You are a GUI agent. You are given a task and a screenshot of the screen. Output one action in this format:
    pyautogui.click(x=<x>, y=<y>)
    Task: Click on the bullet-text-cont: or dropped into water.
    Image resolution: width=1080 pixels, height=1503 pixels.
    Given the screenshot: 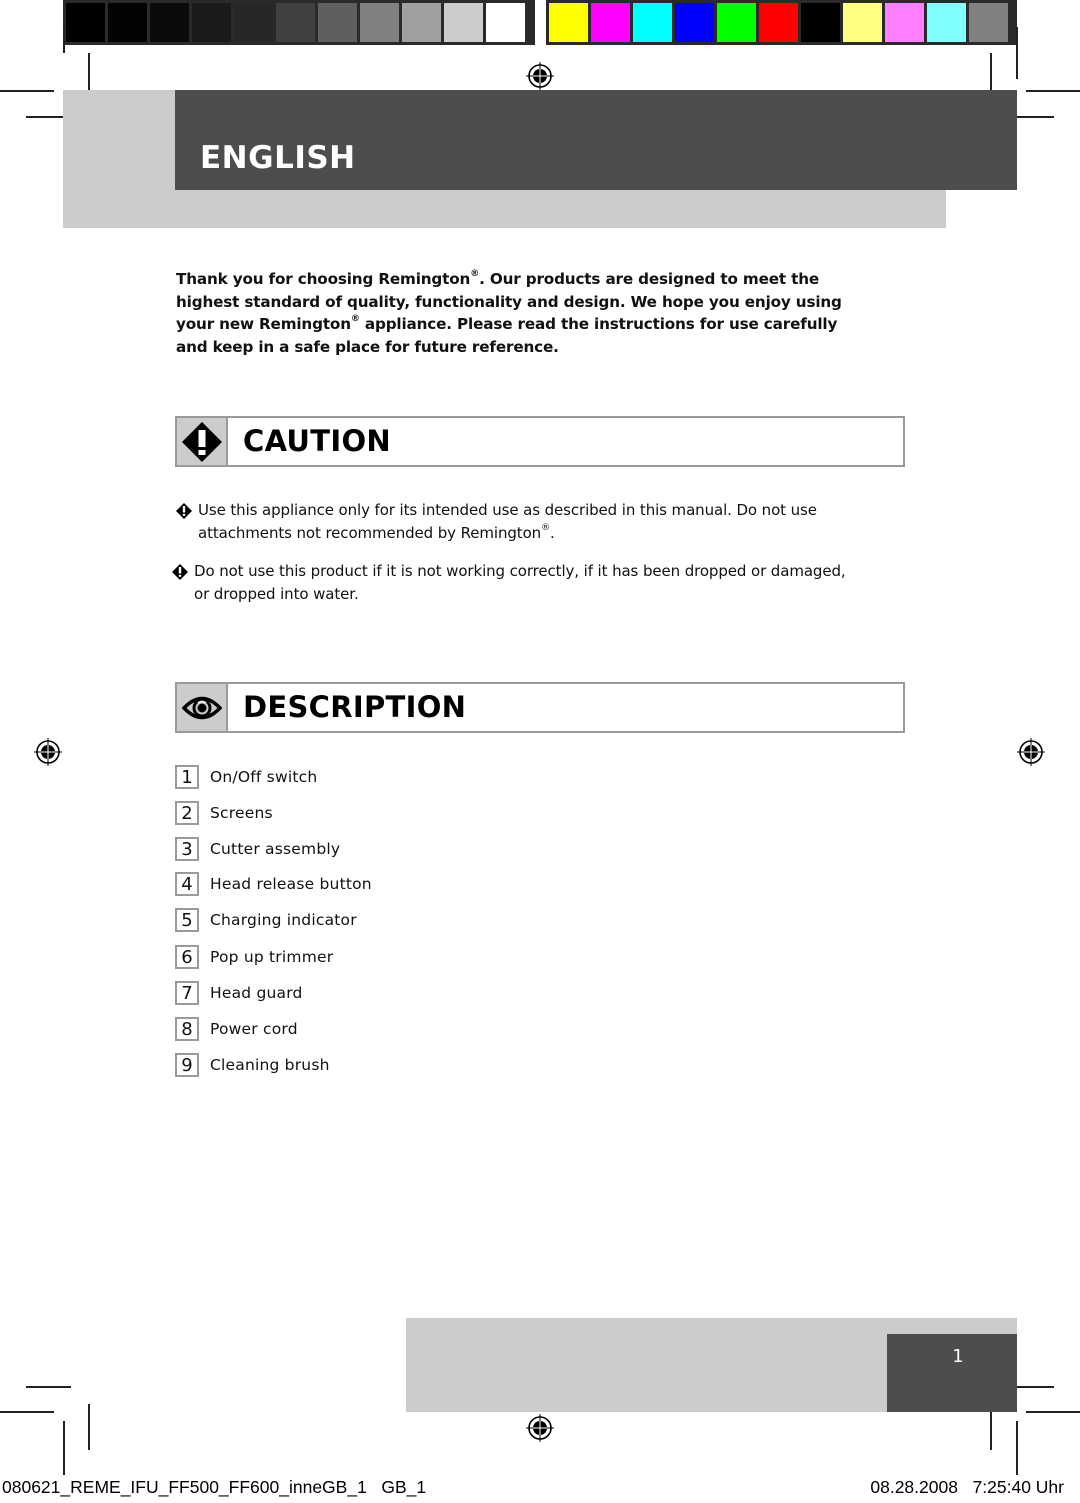 What is the action you would take?
    pyautogui.click(x=265, y=594)
    